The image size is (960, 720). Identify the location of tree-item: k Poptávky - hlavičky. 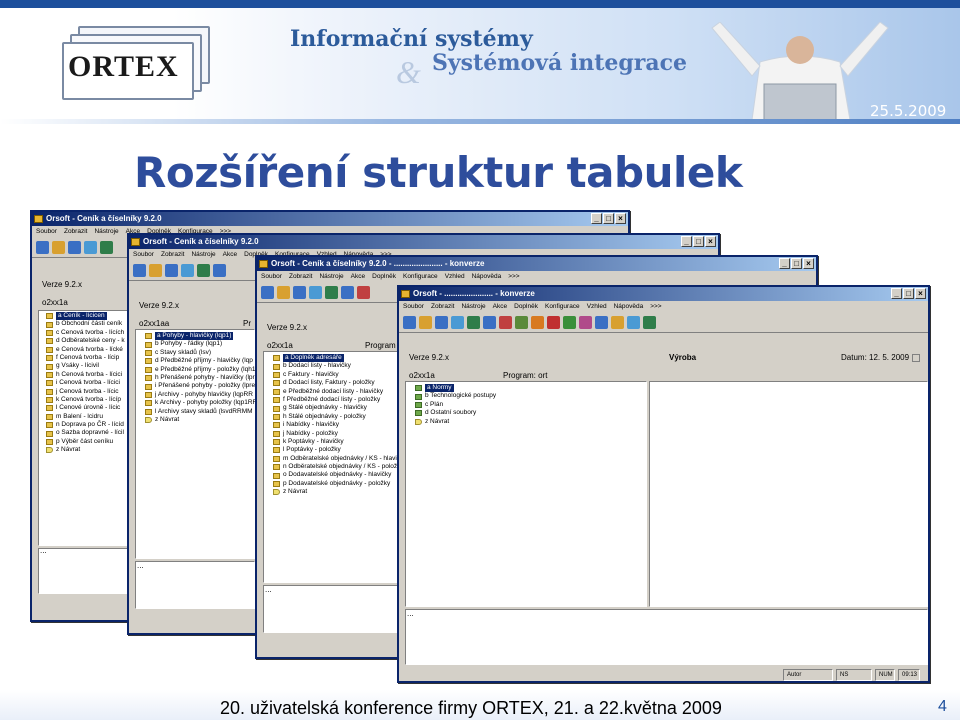
(336, 442).